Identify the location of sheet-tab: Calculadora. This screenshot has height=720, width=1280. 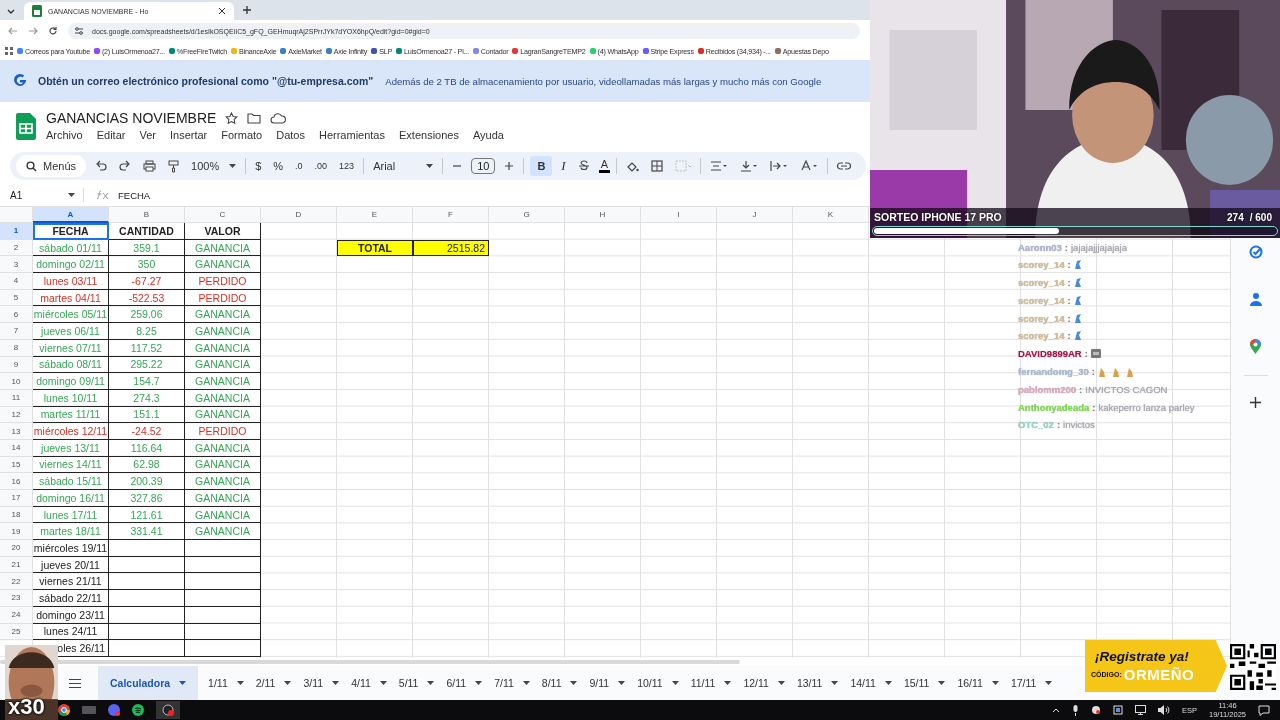
(148, 683).